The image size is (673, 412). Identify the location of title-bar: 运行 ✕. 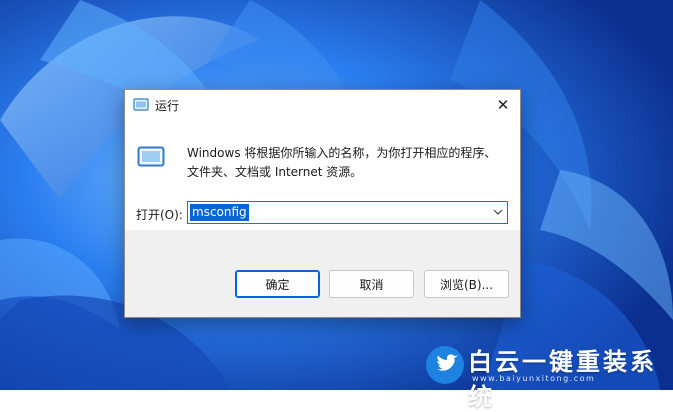
(322, 105).